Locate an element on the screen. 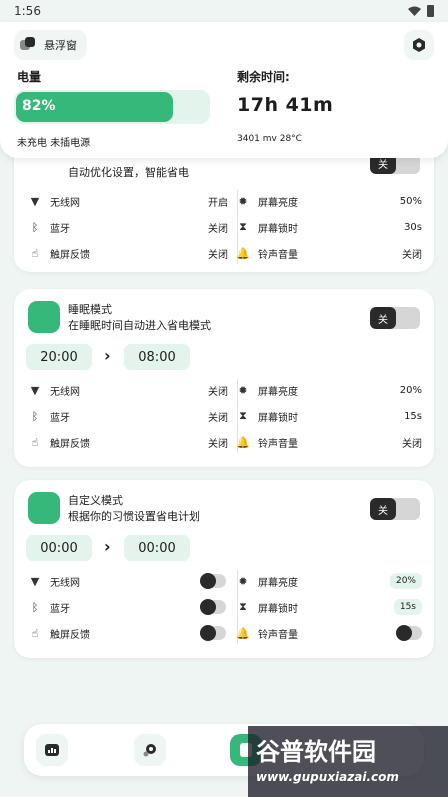 This screenshot has height=797, width=448. ringtone-switch is located at coordinates (409, 633).